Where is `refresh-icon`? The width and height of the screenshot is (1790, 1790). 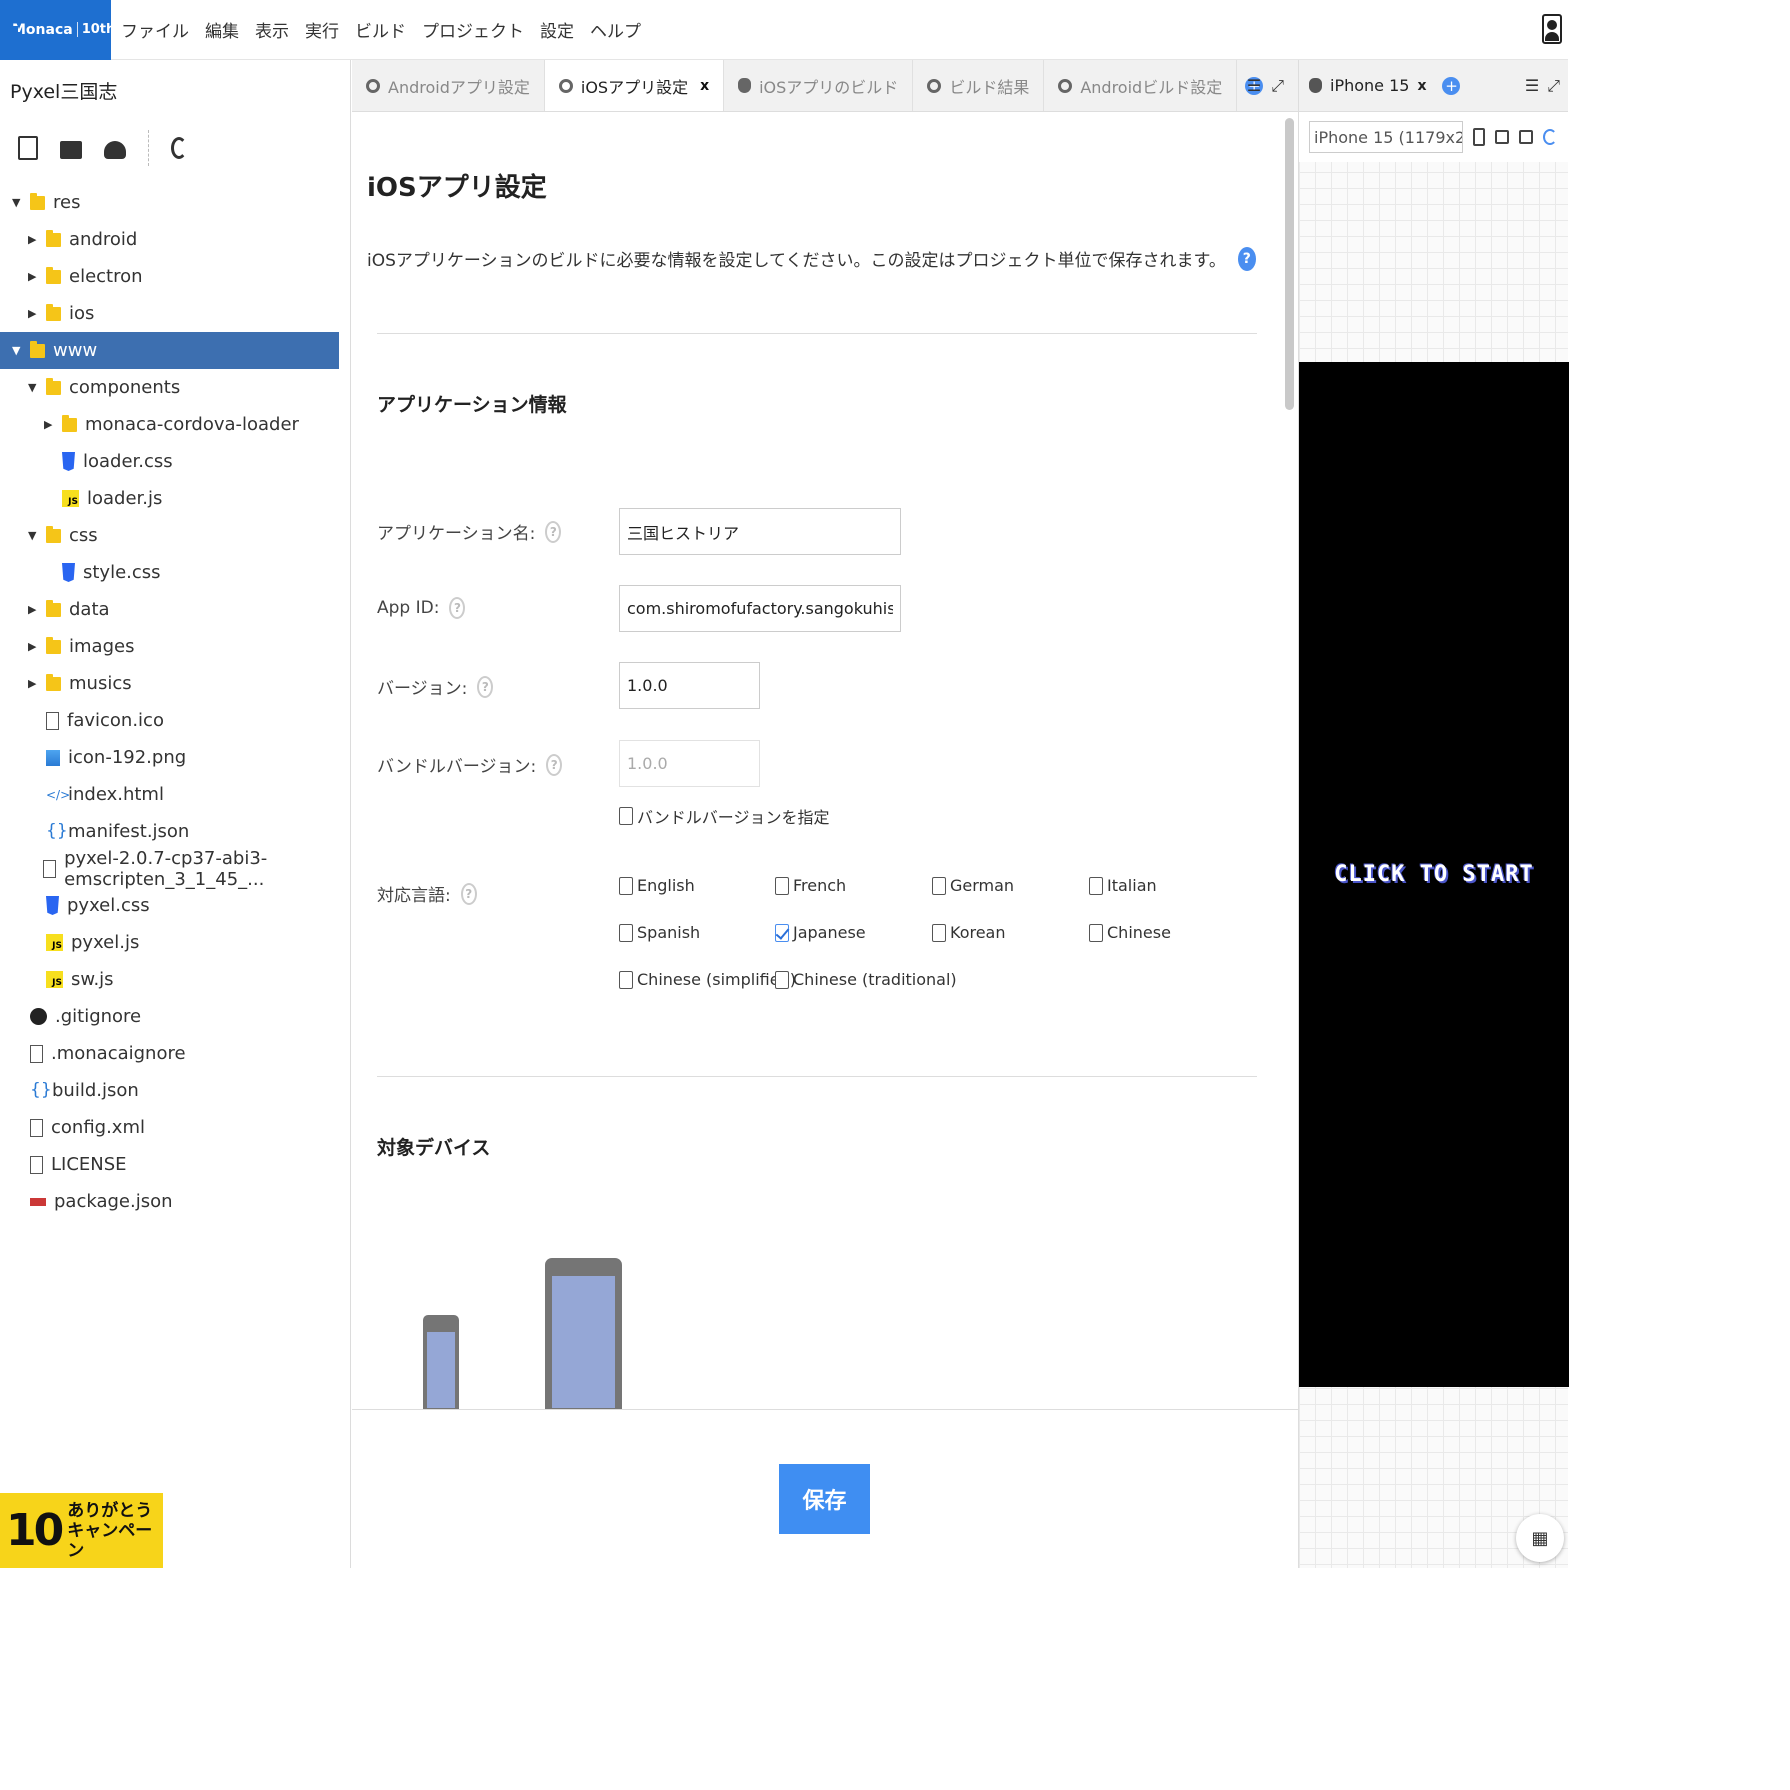
refresh-icon is located at coordinates (179, 148).